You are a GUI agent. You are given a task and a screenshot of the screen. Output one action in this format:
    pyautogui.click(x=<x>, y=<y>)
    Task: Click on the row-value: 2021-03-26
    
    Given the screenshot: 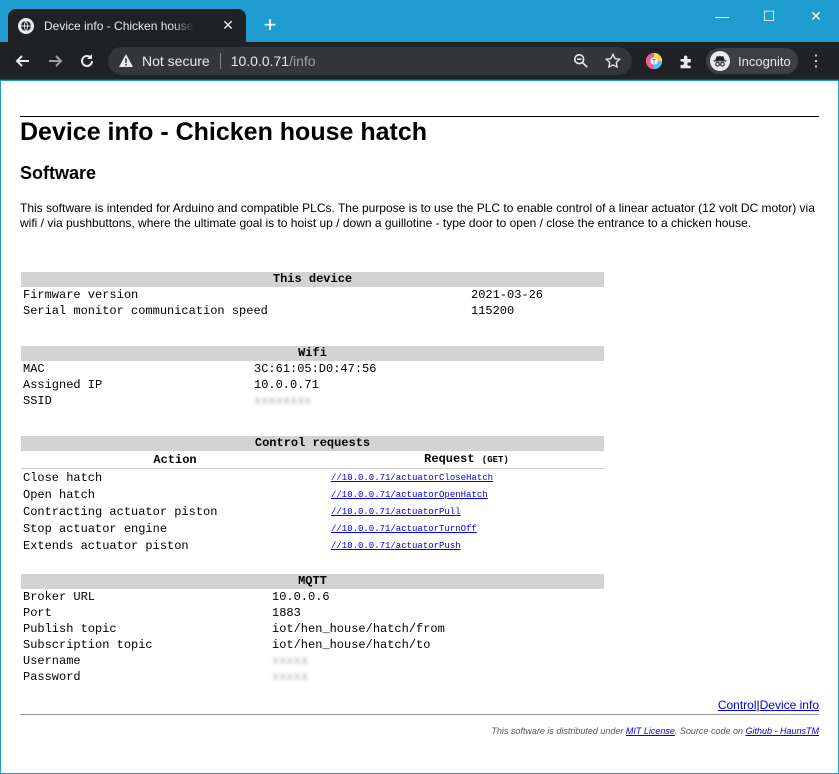 What is the action you would take?
    pyautogui.click(x=507, y=295)
    